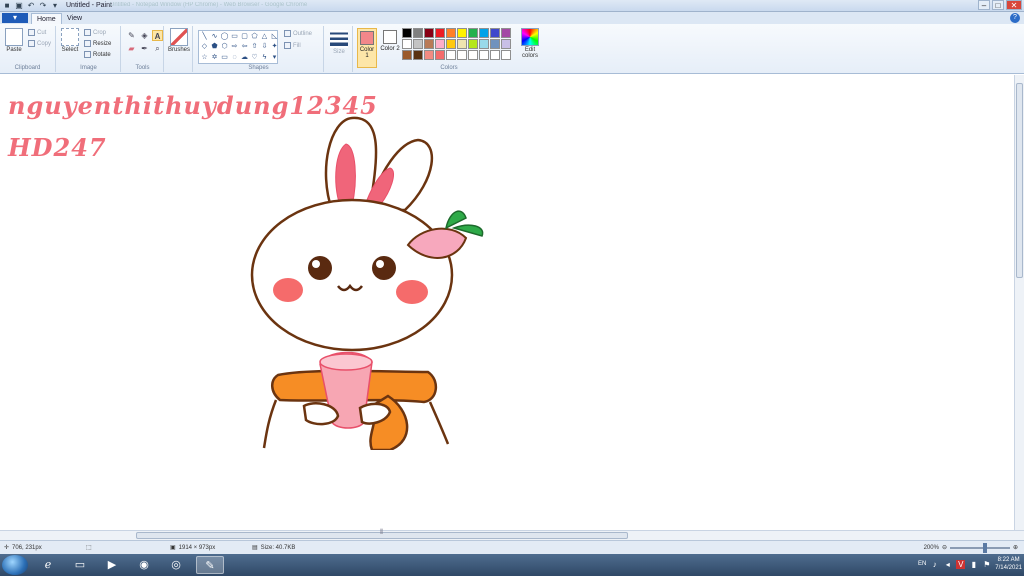 The image size is (1024, 576). I want to click on fill-bucket-icon: ◈, so click(144, 35).